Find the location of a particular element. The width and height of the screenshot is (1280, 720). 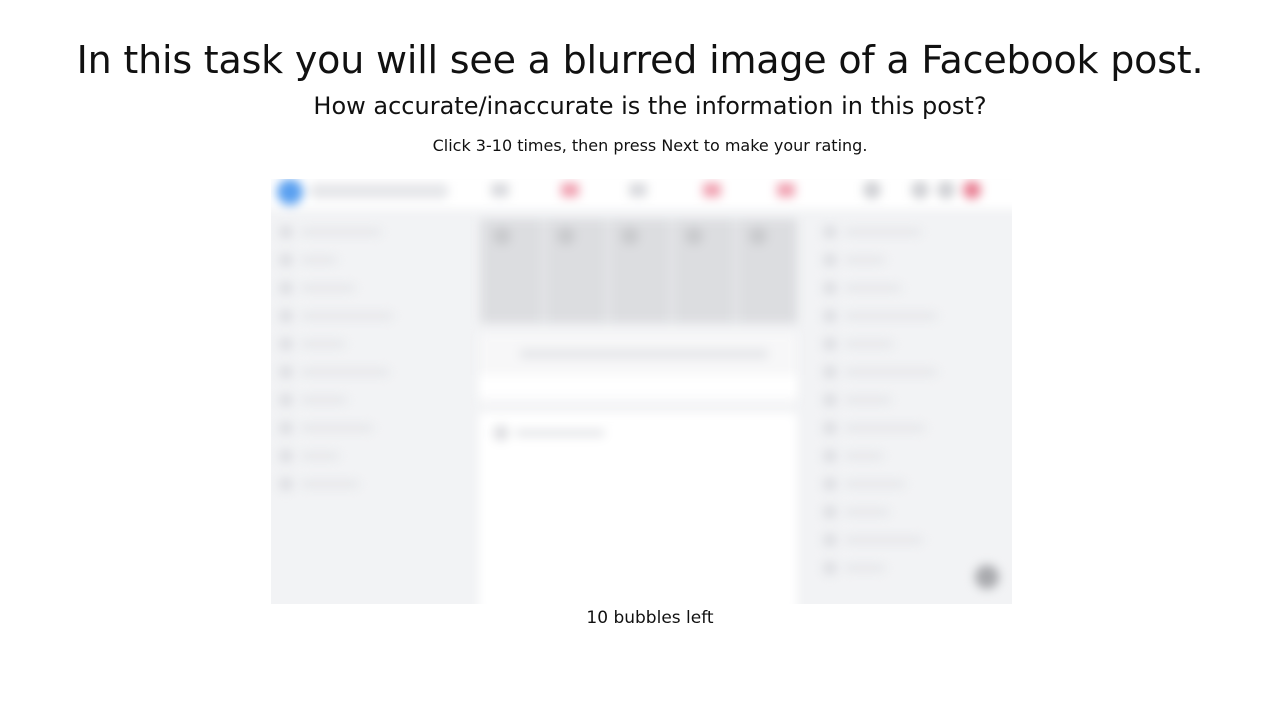

news-feed is located at coordinates (638, 408).